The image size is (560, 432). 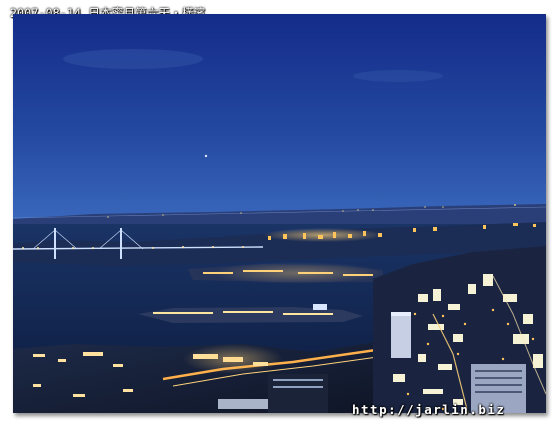 I want to click on landmark-tower, so click(x=401, y=335).